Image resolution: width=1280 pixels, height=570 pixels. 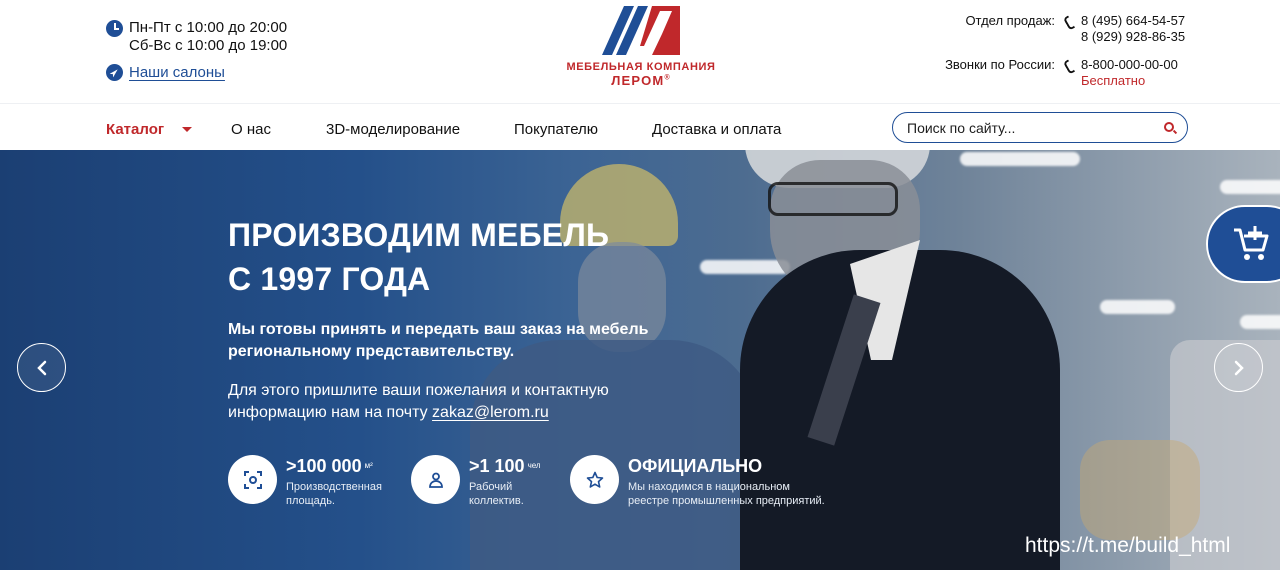 What do you see at coordinates (418, 257) in the screenshot?
I see `hero-title: ПРОИЗВОДИМ МЕБЕЛЬ С 1997 ГОДА` at bounding box center [418, 257].